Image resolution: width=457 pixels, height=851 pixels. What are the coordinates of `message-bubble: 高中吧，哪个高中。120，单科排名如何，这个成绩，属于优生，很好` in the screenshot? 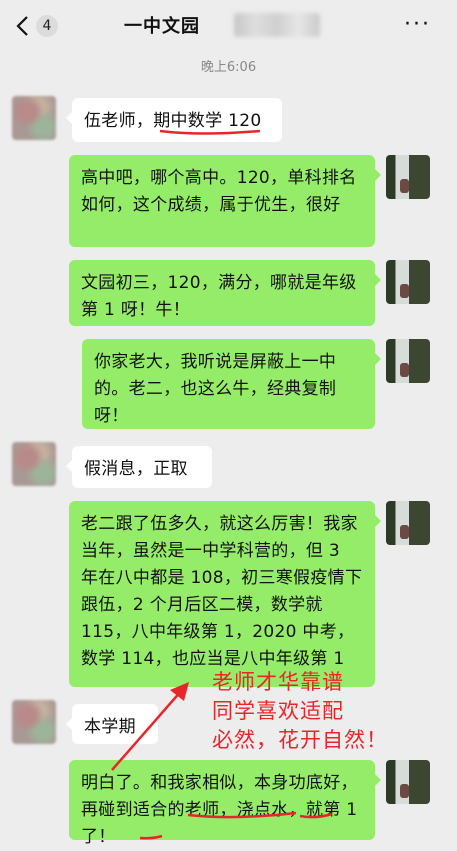 It's located at (225, 201).